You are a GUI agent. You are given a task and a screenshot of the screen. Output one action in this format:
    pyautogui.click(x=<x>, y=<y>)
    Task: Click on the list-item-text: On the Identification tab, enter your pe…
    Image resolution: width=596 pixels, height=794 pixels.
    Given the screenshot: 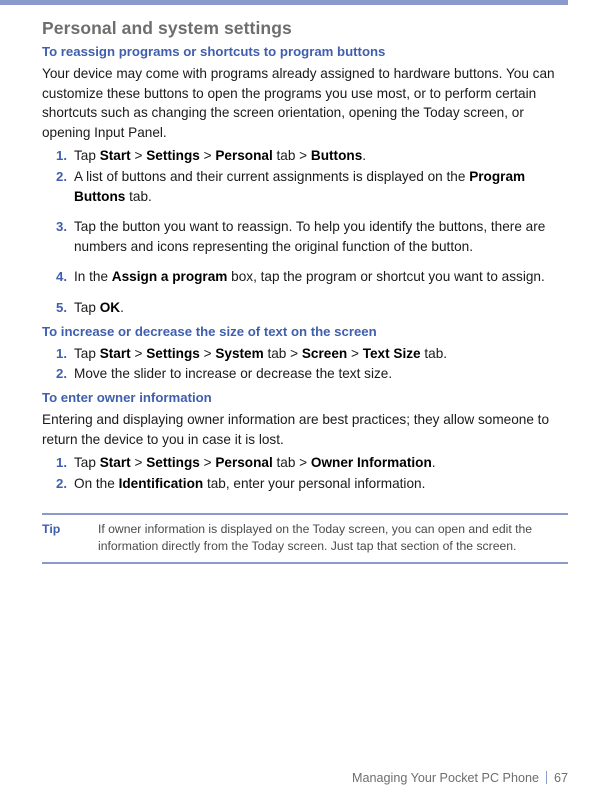 What is the action you would take?
    pyautogui.click(x=250, y=483)
    